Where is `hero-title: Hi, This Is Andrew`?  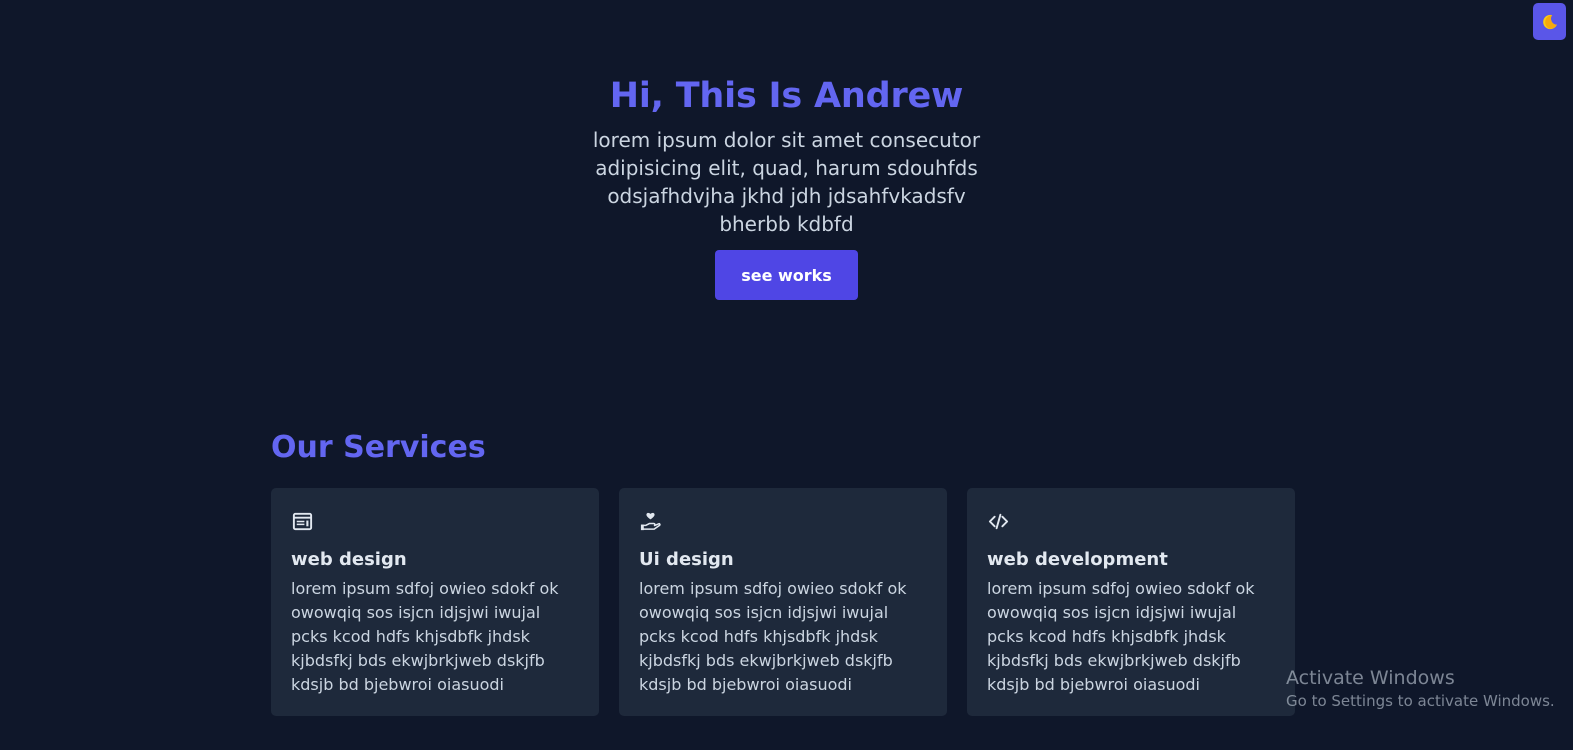
hero-title: Hi, This Is Andrew is located at coordinates (786, 96).